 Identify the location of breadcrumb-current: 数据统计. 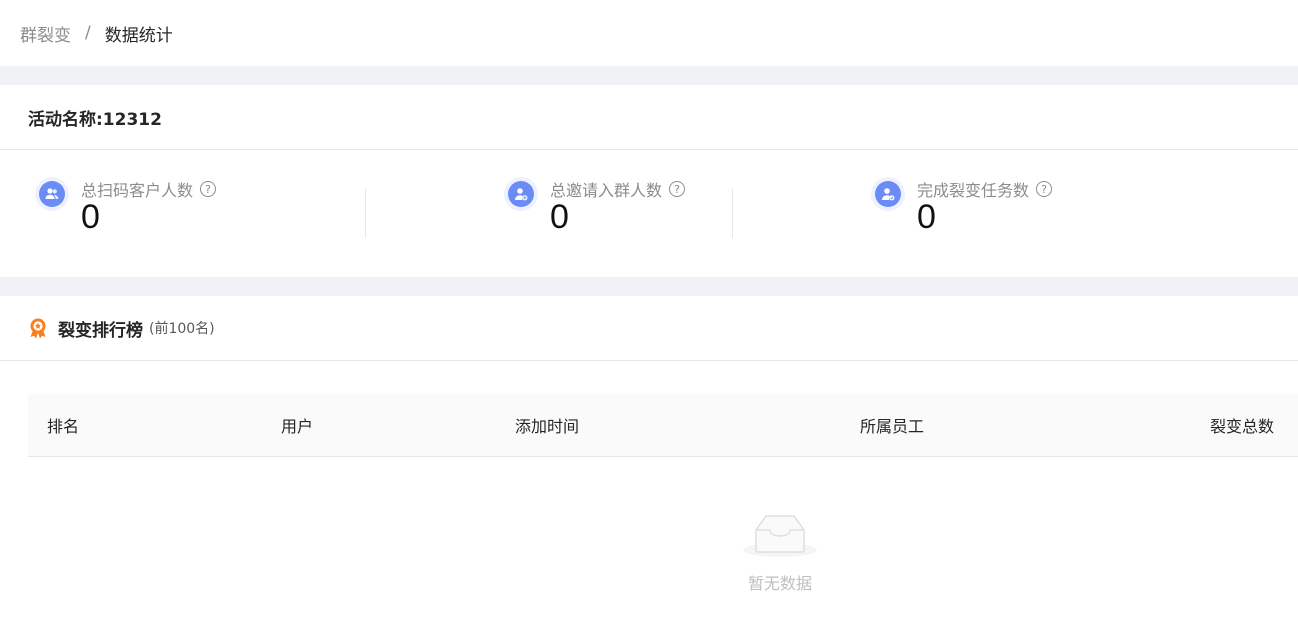
(138, 35).